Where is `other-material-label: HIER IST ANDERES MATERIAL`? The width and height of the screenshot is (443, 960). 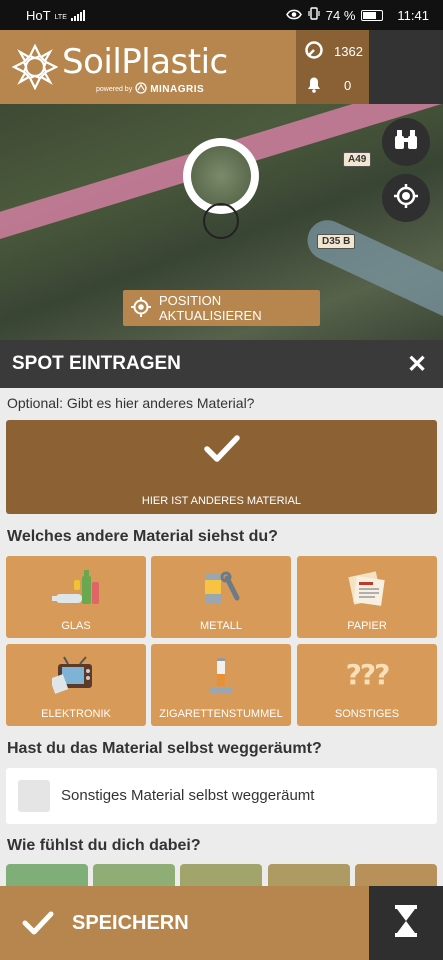
other-material-label: HIER IST ANDERES MATERIAL is located at coordinates (221, 501).